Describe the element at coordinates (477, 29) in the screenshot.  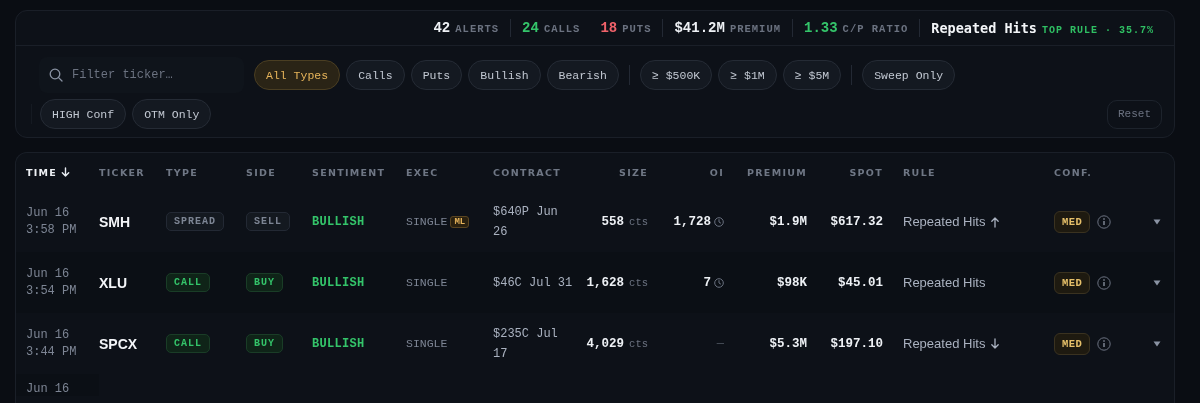
I see `stat-label: ALERTS` at that location.